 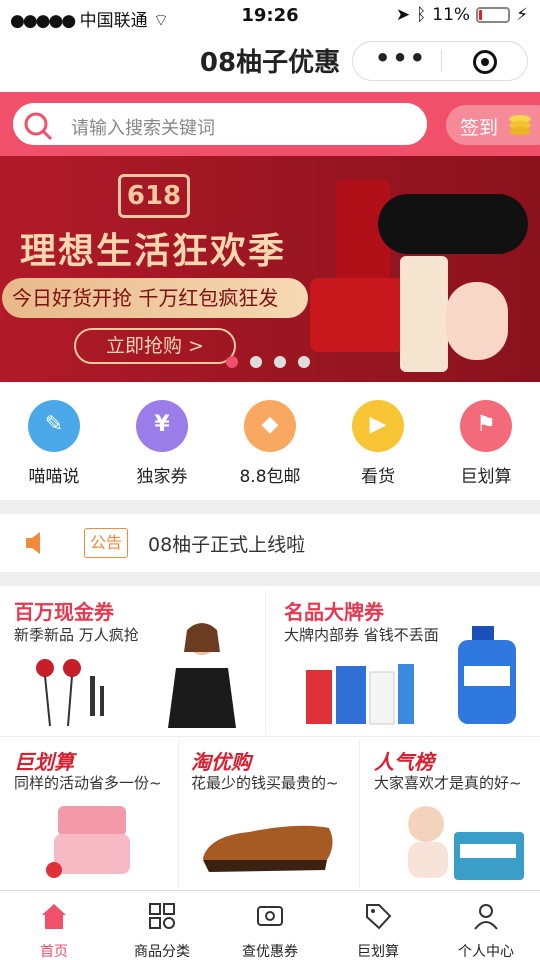 What do you see at coordinates (360, 694) in the screenshot?
I see `toothpaste-image` at bounding box center [360, 694].